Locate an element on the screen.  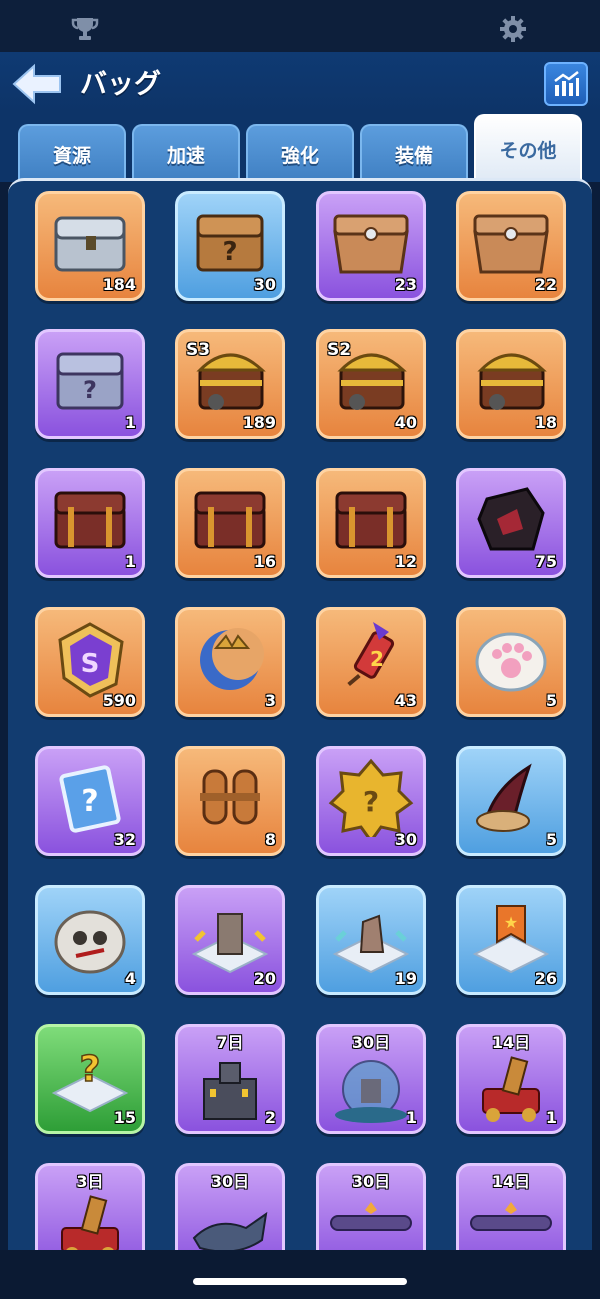
relocate-mystery-icon: ? is located at coordinates (90, 1080).